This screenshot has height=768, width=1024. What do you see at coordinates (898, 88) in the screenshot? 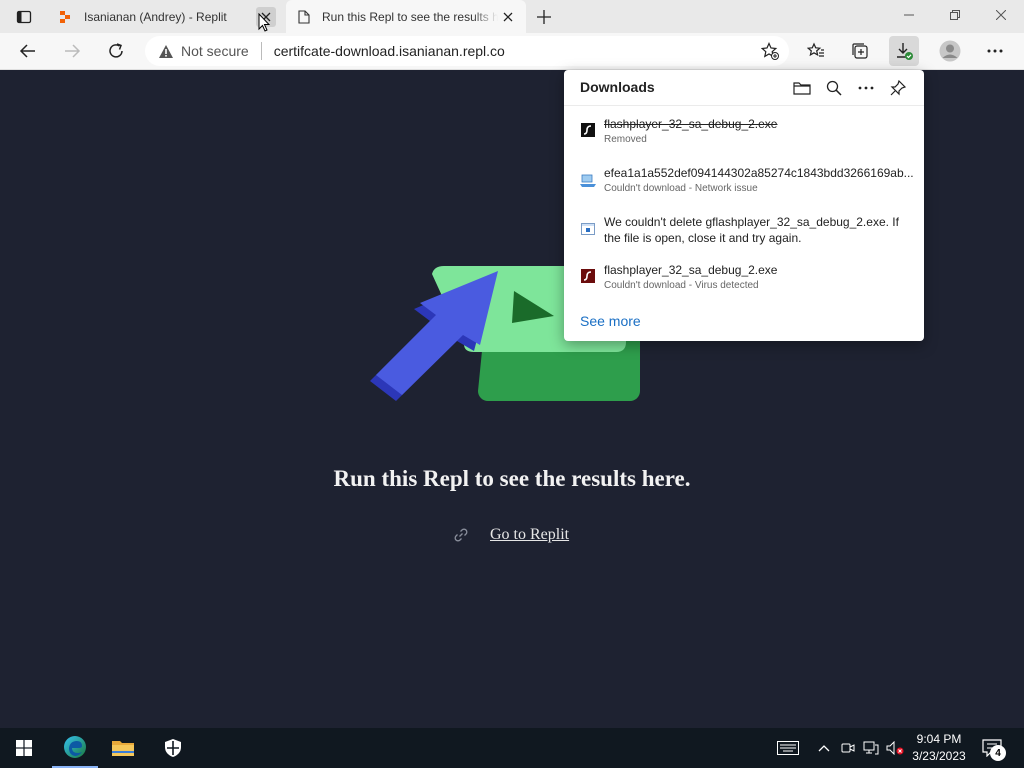
I see `pin-icon` at bounding box center [898, 88].